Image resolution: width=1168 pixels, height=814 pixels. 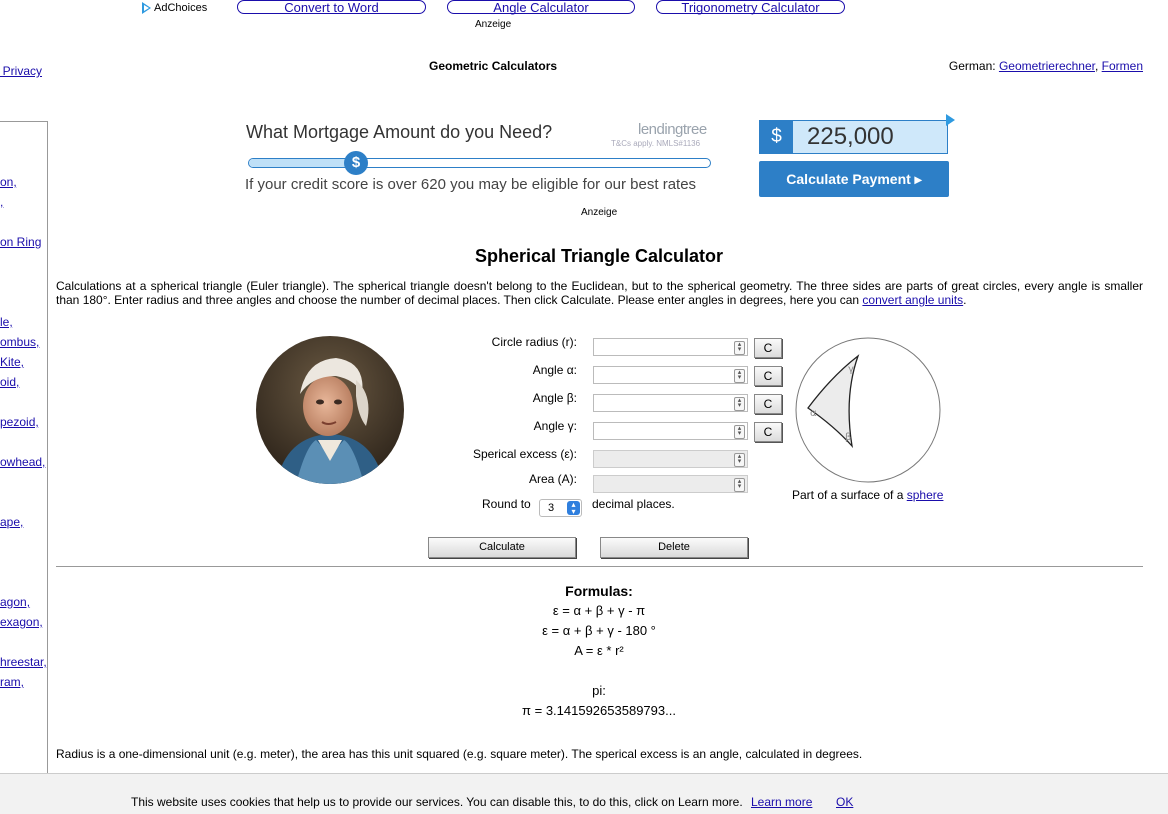 I want to click on delete-button: Delete, so click(x=674, y=547).